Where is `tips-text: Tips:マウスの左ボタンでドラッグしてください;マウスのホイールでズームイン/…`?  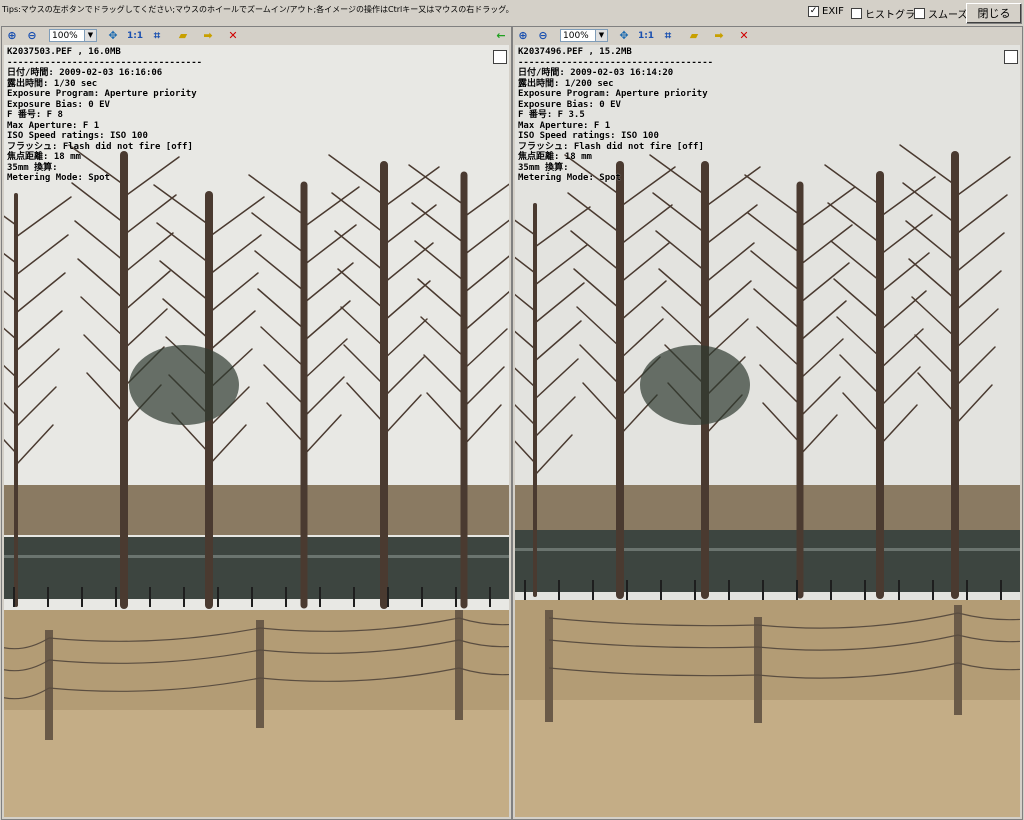 tips-text: Tips:マウスの左ボタンでドラッグしてください;マウスのホイールでズームイン/… is located at coordinates (258, 9).